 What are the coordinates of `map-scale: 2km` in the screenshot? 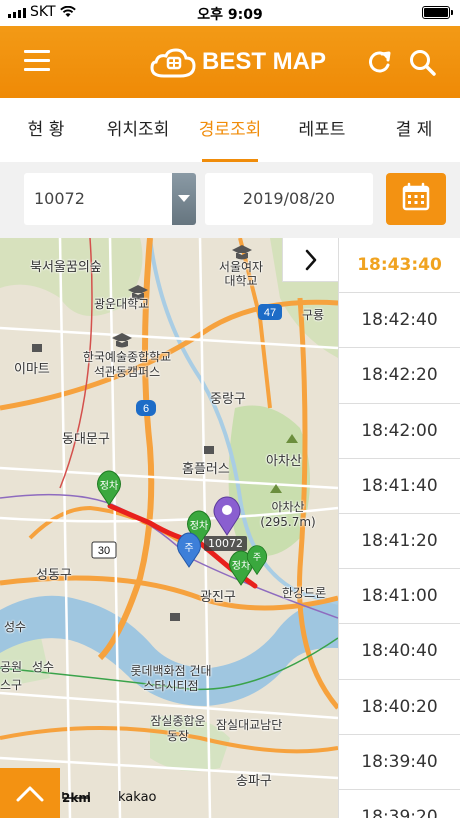 It's located at (76, 798).